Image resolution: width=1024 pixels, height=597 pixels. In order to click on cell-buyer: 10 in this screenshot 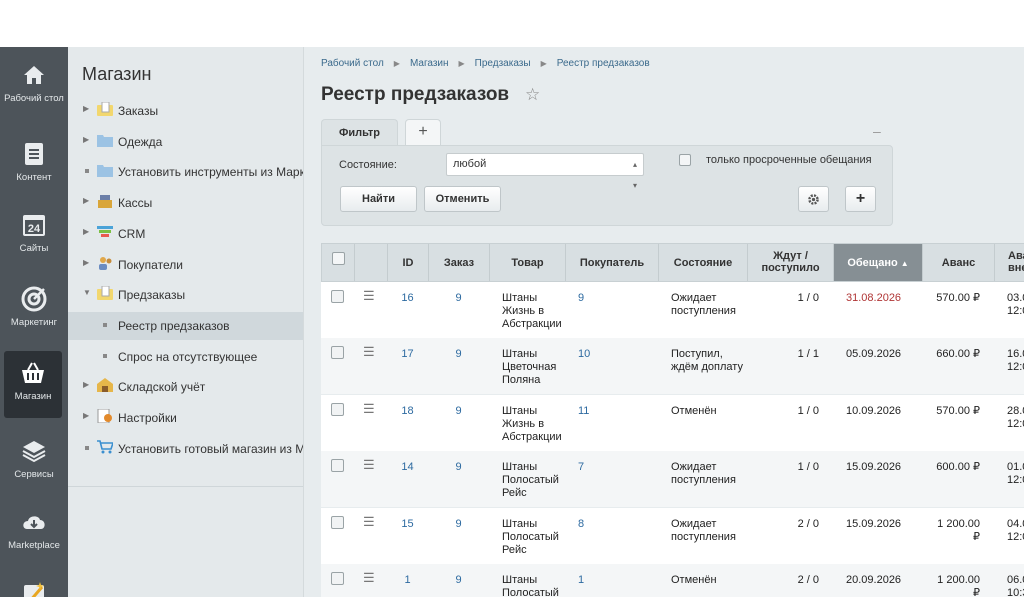, I will do `click(618, 354)`.